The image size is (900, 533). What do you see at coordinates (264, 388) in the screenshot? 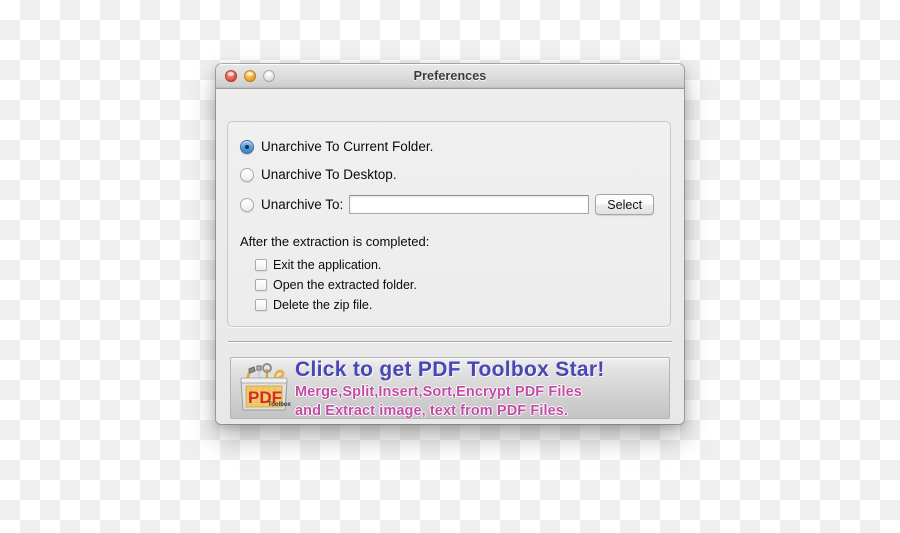
I see `pdf-toolbox-icon: PDF Toolbox` at bounding box center [264, 388].